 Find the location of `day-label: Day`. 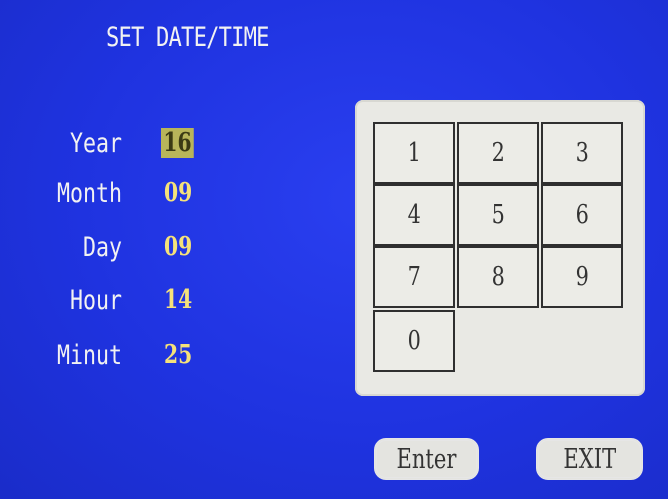

day-label: Day is located at coordinates (102, 247).